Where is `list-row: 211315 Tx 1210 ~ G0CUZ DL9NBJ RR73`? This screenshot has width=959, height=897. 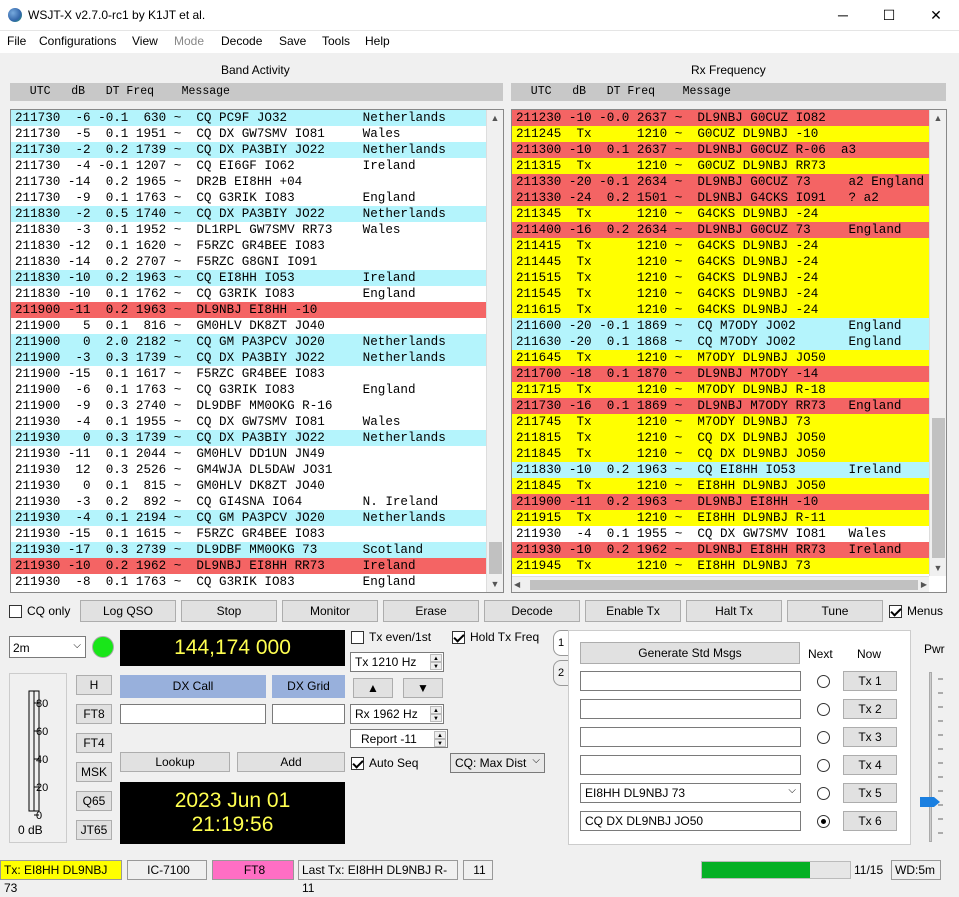 list-row: 211315 Tx 1210 ~ G0CUZ DL9NBJ RR73 is located at coordinates (720, 166).